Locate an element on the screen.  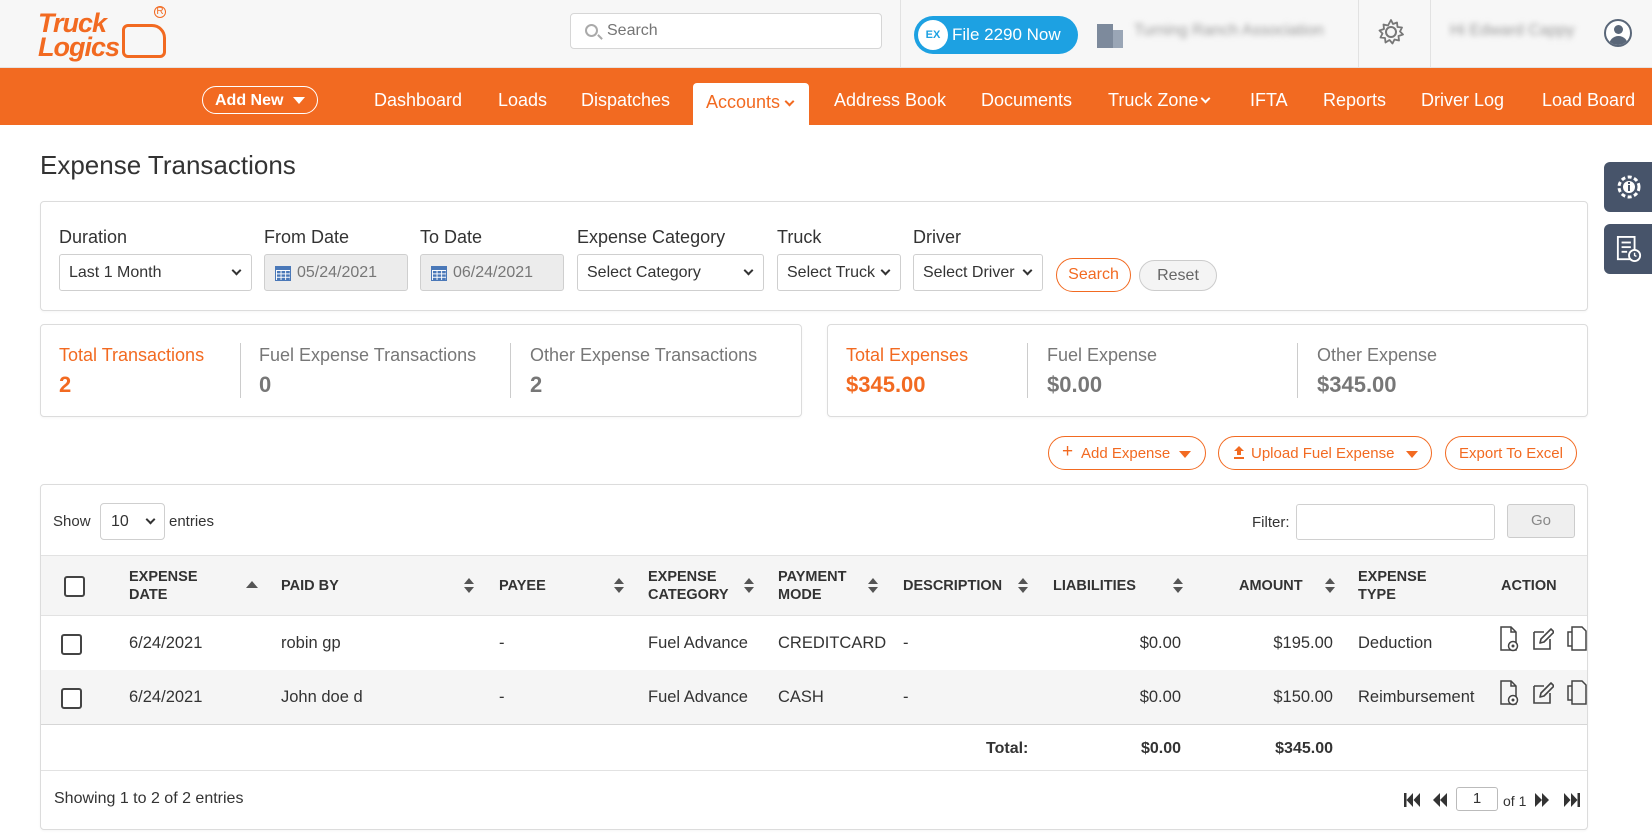
go-button: Go is located at coordinates (1541, 521).